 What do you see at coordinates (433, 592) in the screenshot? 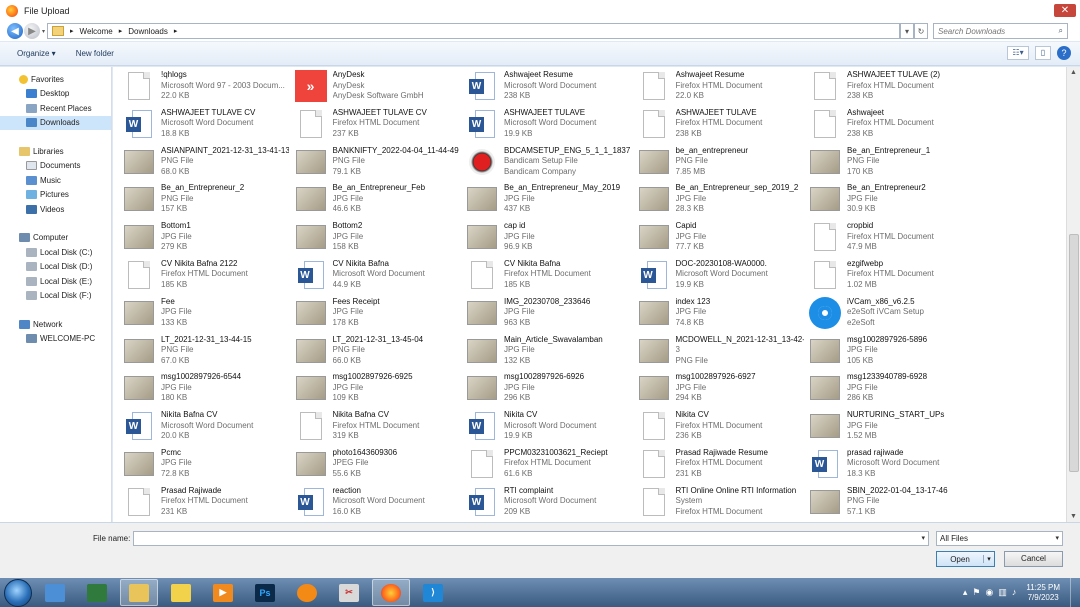
I see `taskbar-vscode: ⟩` at bounding box center [433, 592].